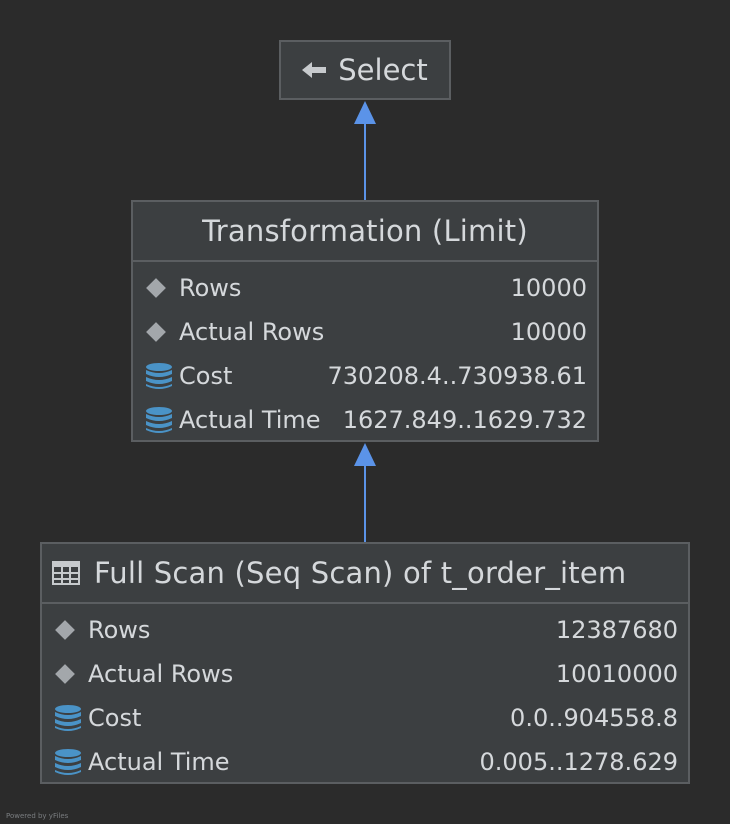  Describe the element at coordinates (365, 112) in the screenshot. I see `edge-arrowhead-select` at that location.